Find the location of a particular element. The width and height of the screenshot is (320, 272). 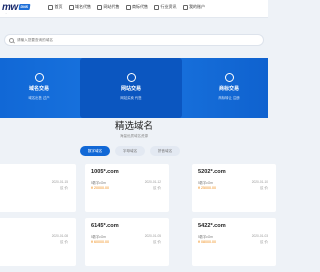

nav-item-trademark: 商标代售 is located at coordinates (136, 7).